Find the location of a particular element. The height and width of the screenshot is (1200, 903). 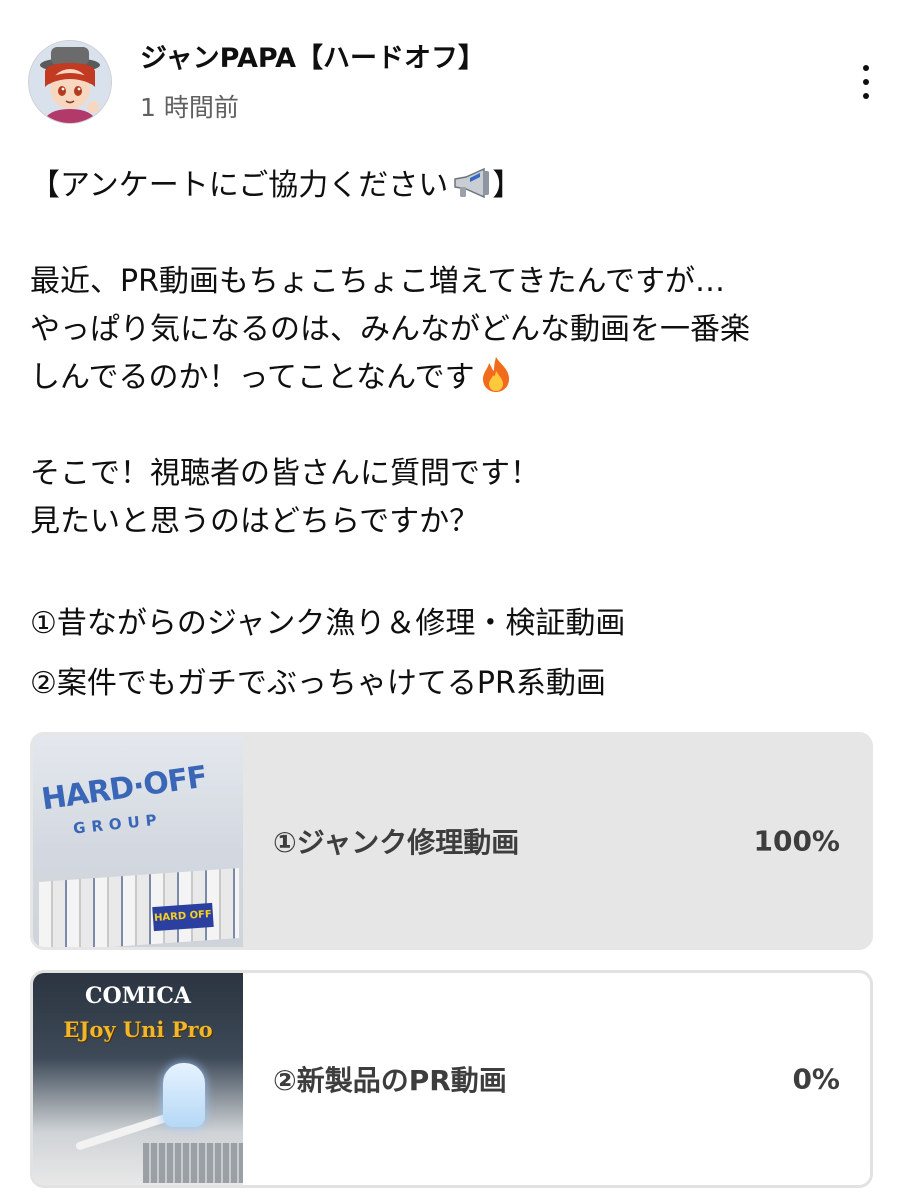

post-line-3: やっぱり気になるのは、みんながどんな動画を一番楽 is located at coordinates (390, 329).